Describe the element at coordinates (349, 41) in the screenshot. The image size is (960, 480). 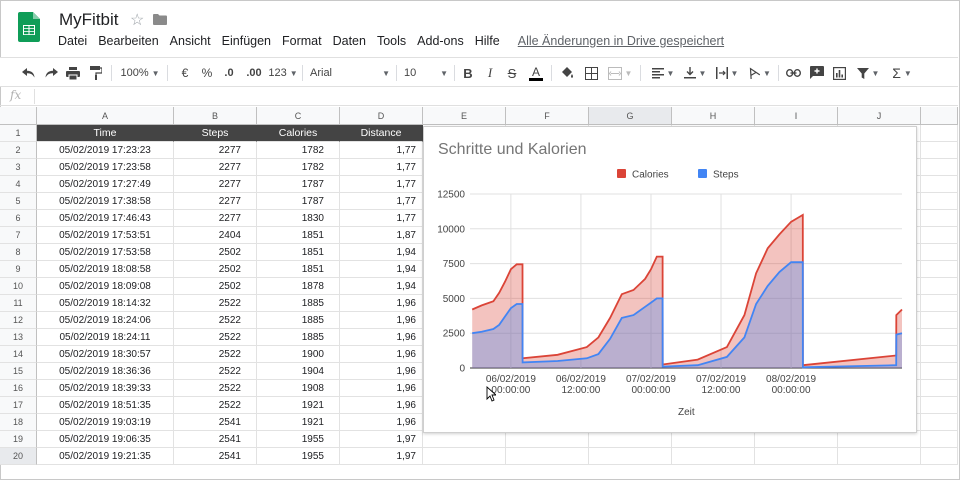
I see `menu-daten: Daten` at that location.